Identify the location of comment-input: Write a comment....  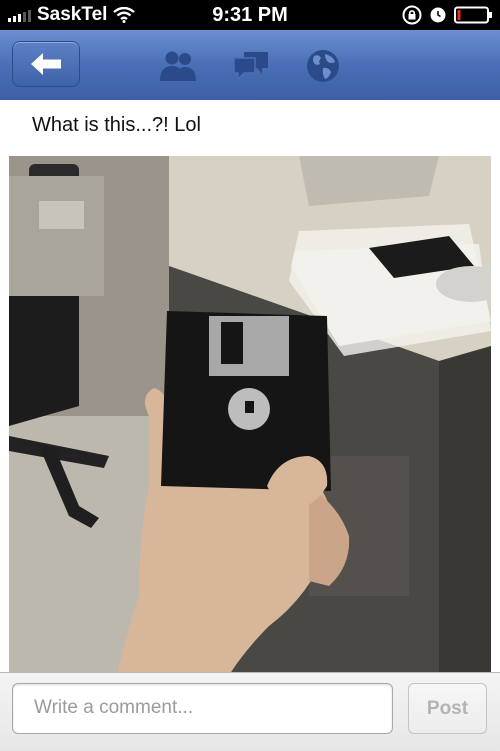
(202, 708).